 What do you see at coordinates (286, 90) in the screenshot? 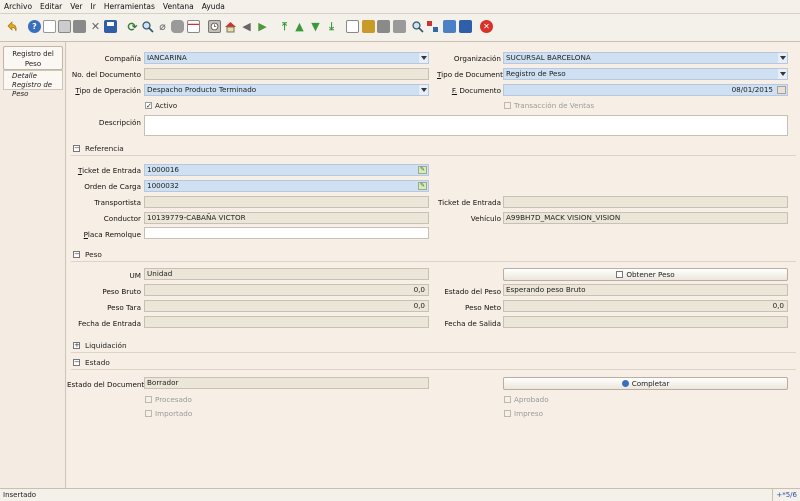
I see `tipoop-select: Despacho Producto Terminado` at bounding box center [286, 90].